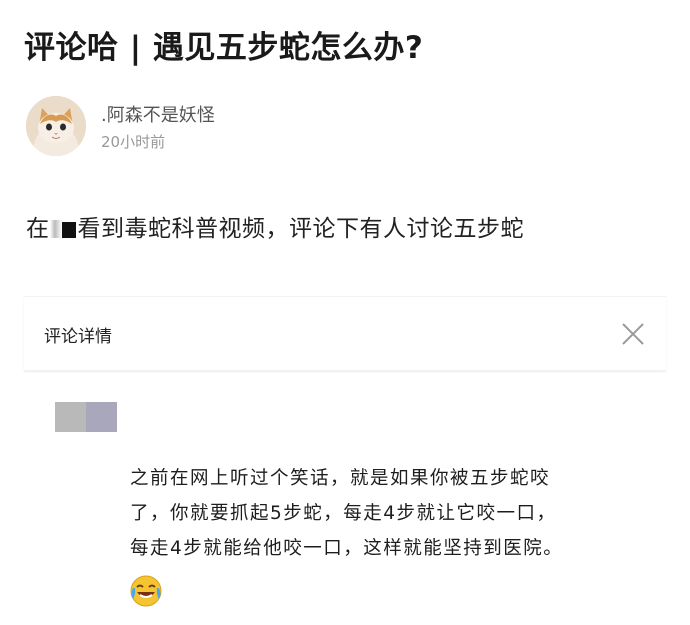 This screenshot has width=690, height=625. Describe the element at coordinates (146, 591) in the screenshot. I see `laughing-crying-emoji-icon` at that location.